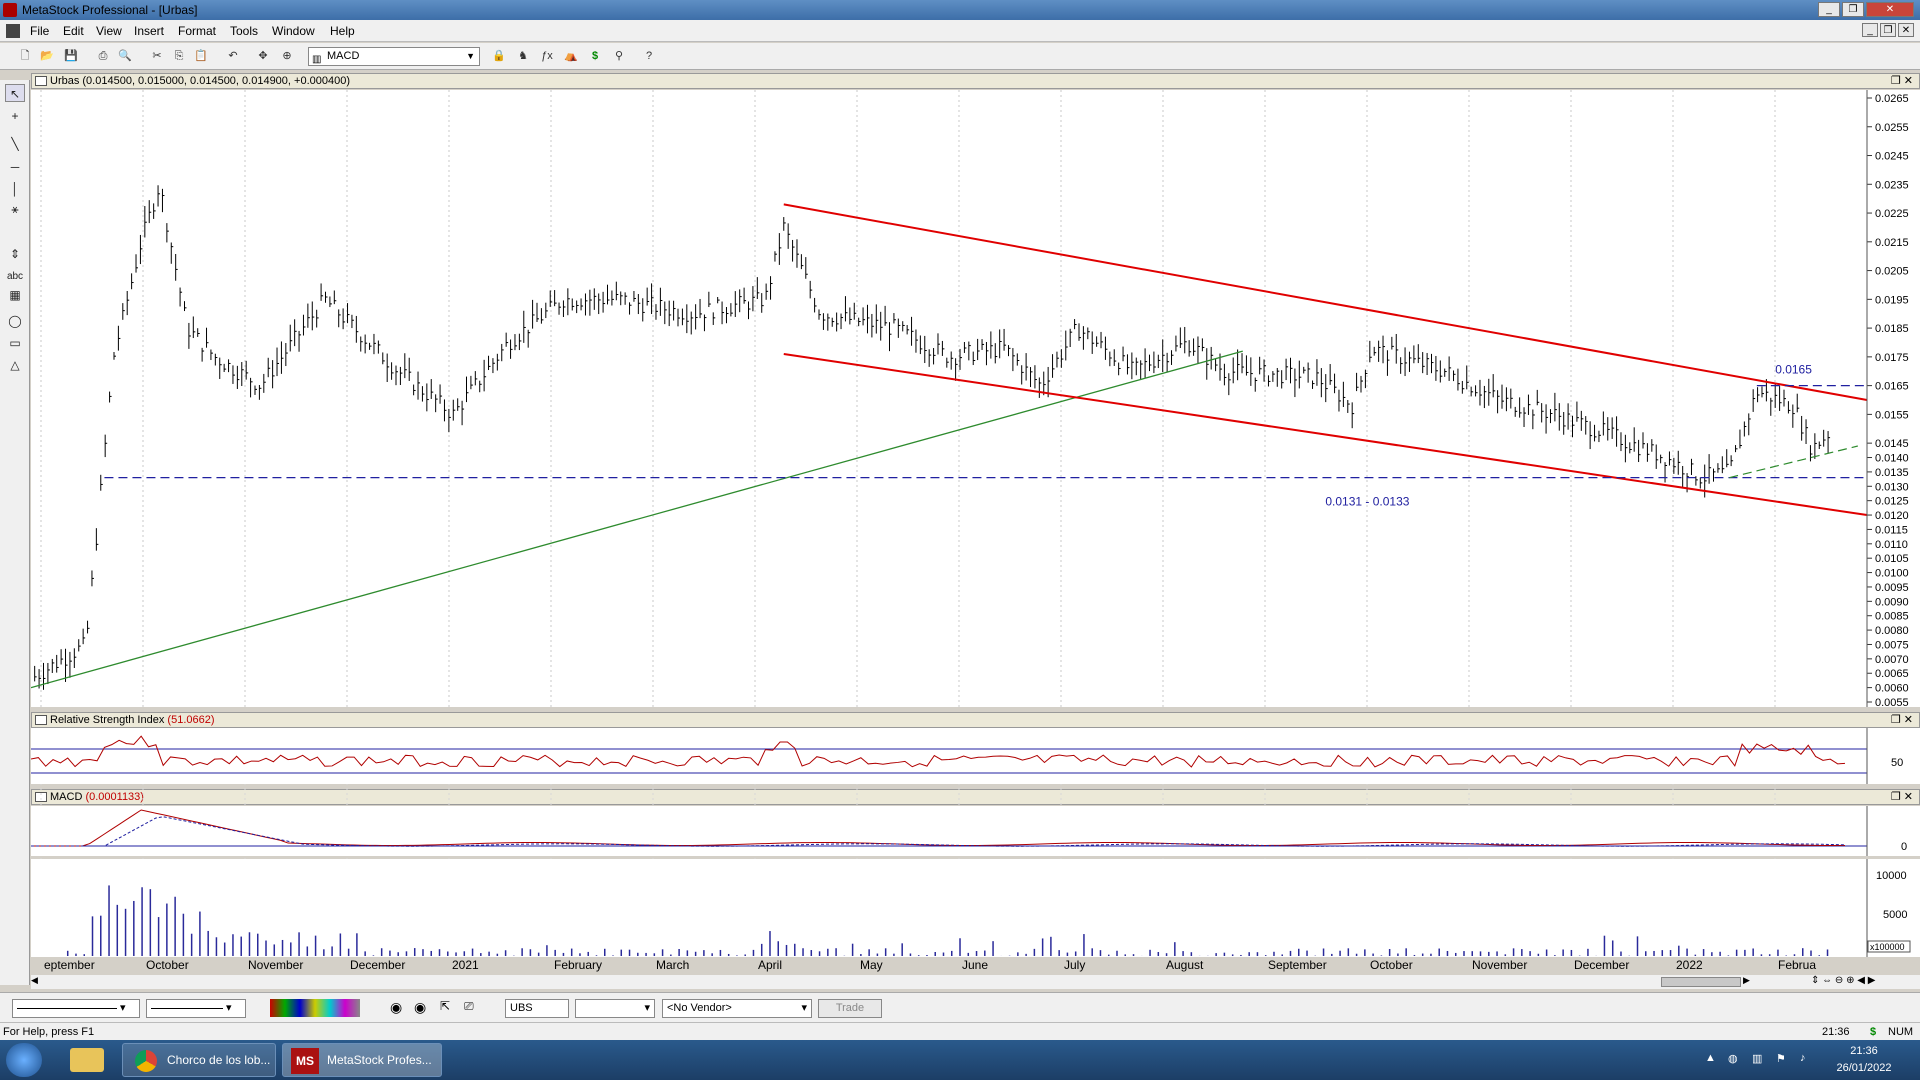  I want to click on pane-buttons: ❐ ✕, so click(1902, 81).